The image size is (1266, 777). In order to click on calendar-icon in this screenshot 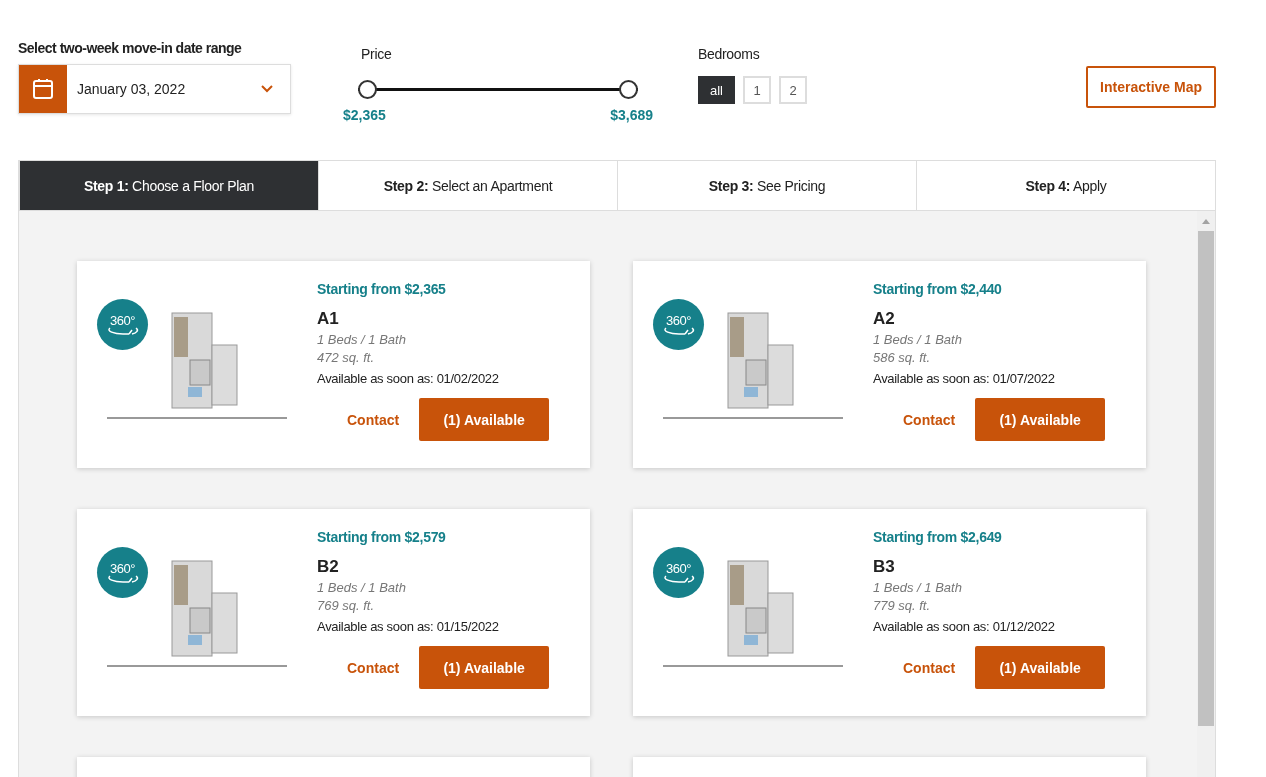, I will do `click(43, 89)`.